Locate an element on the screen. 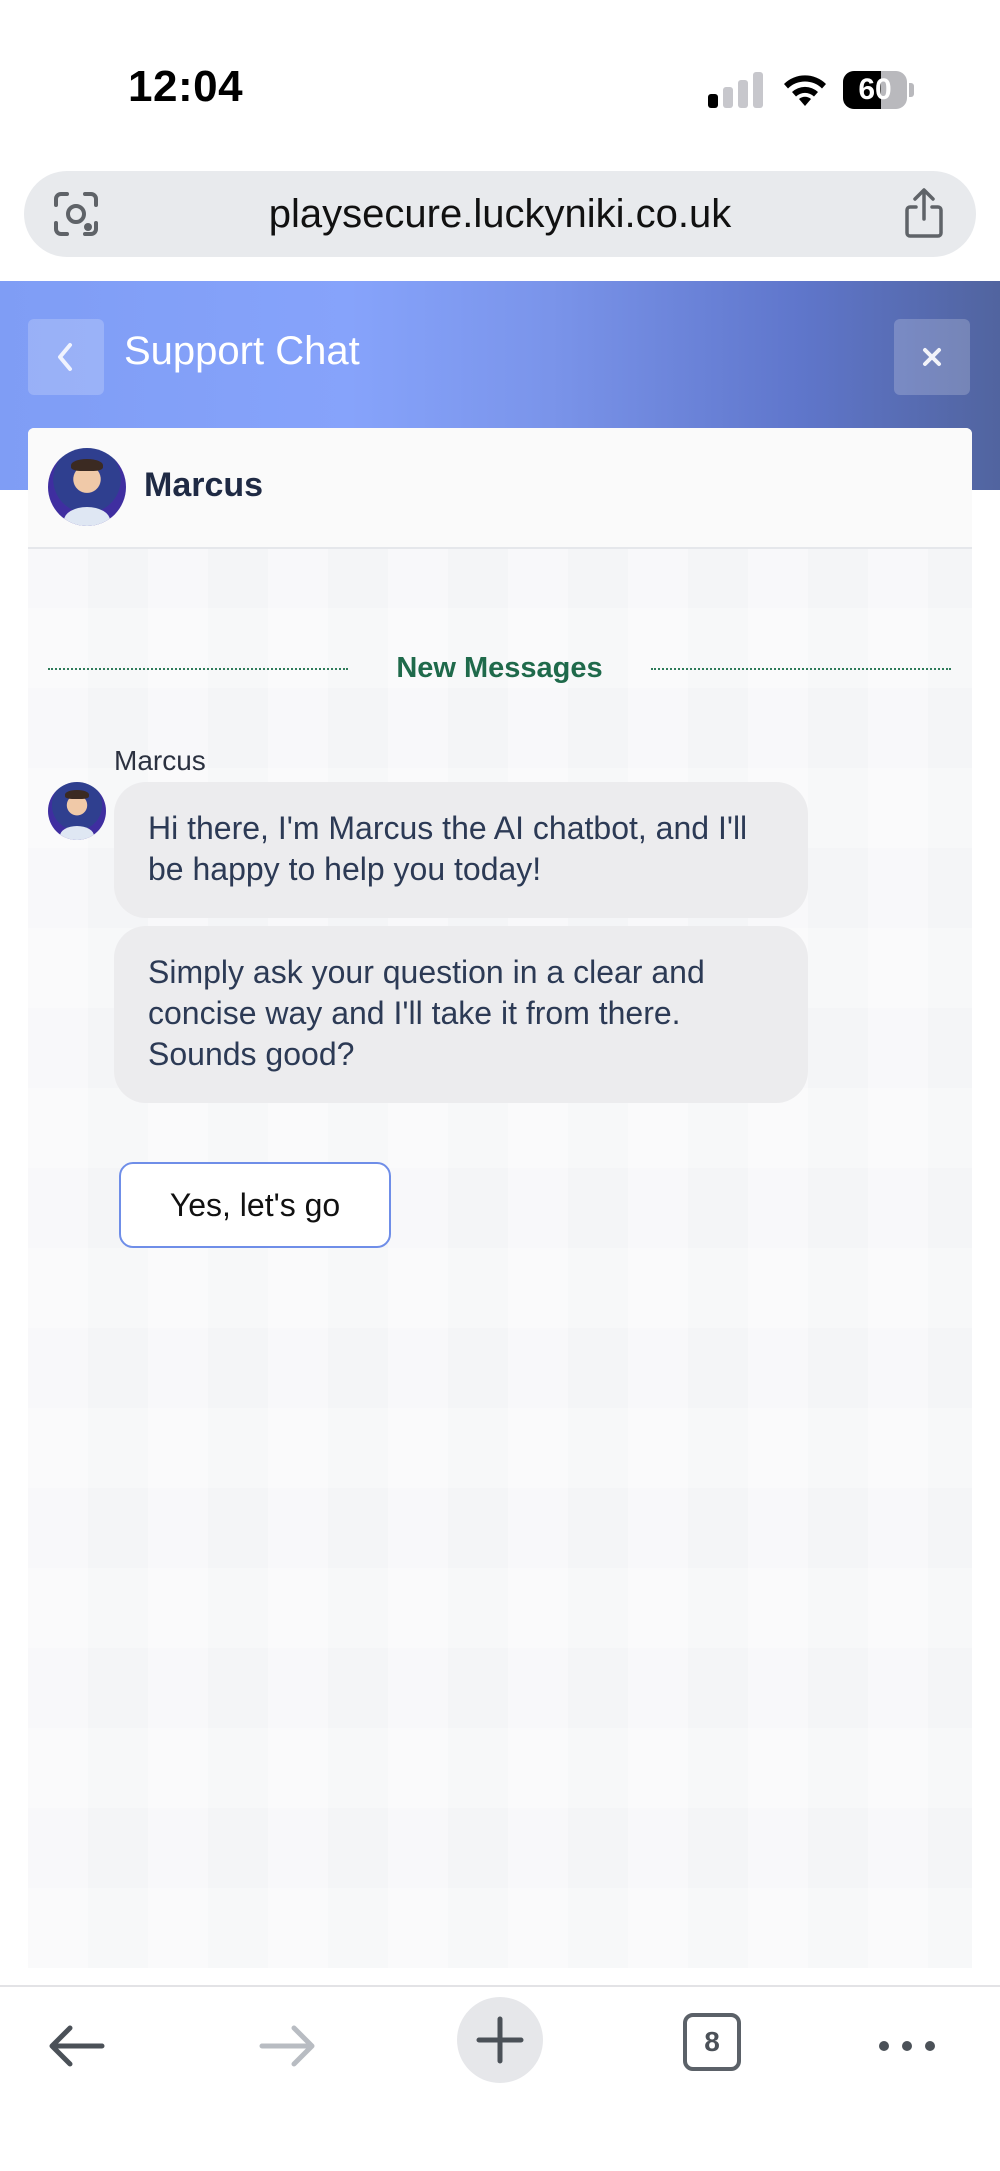 The height and width of the screenshot is (2171, 1000). new-tab-button is located at coordinates (500, 2040).